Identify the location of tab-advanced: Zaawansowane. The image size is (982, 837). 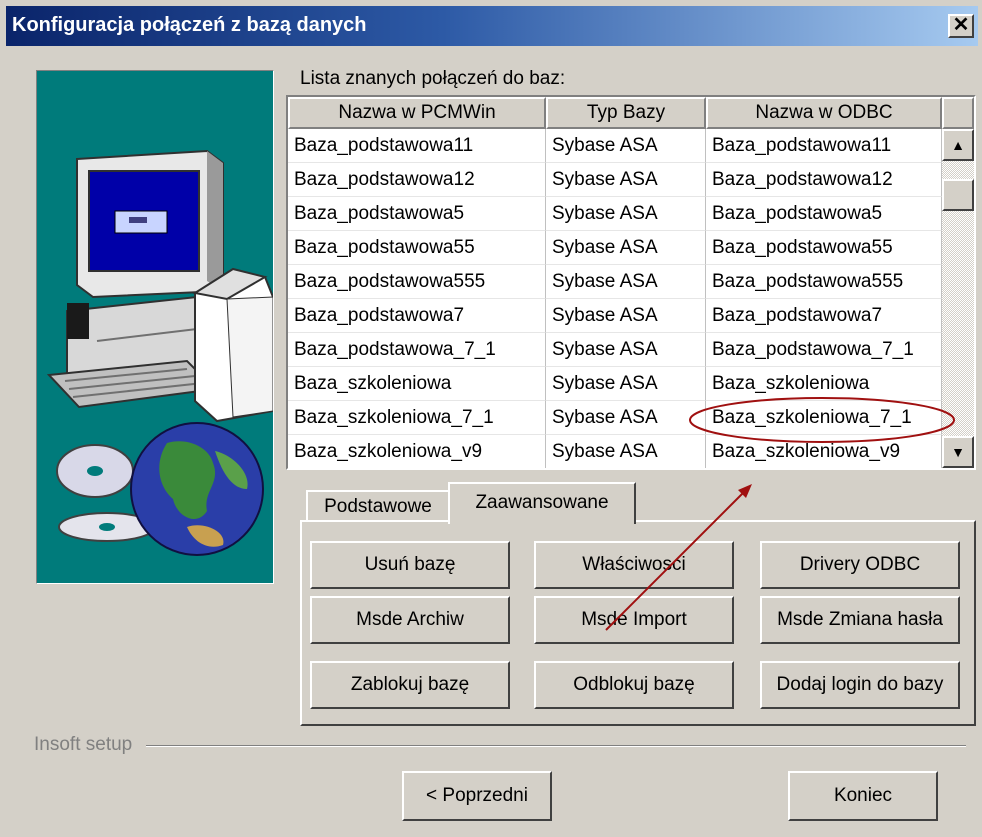
(542, 503).